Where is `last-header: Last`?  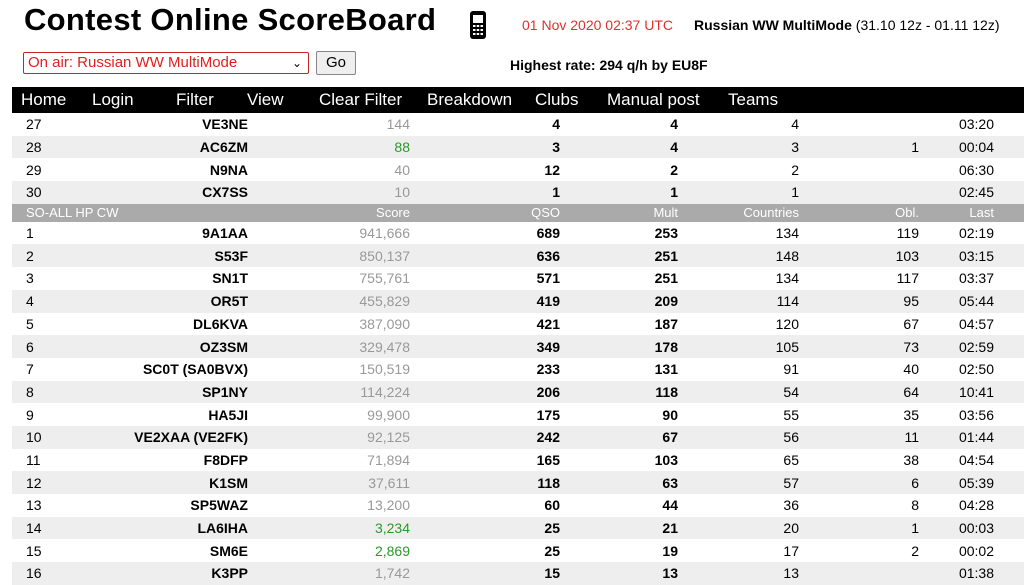
last-header: Last is located at coordinates (971, 212).